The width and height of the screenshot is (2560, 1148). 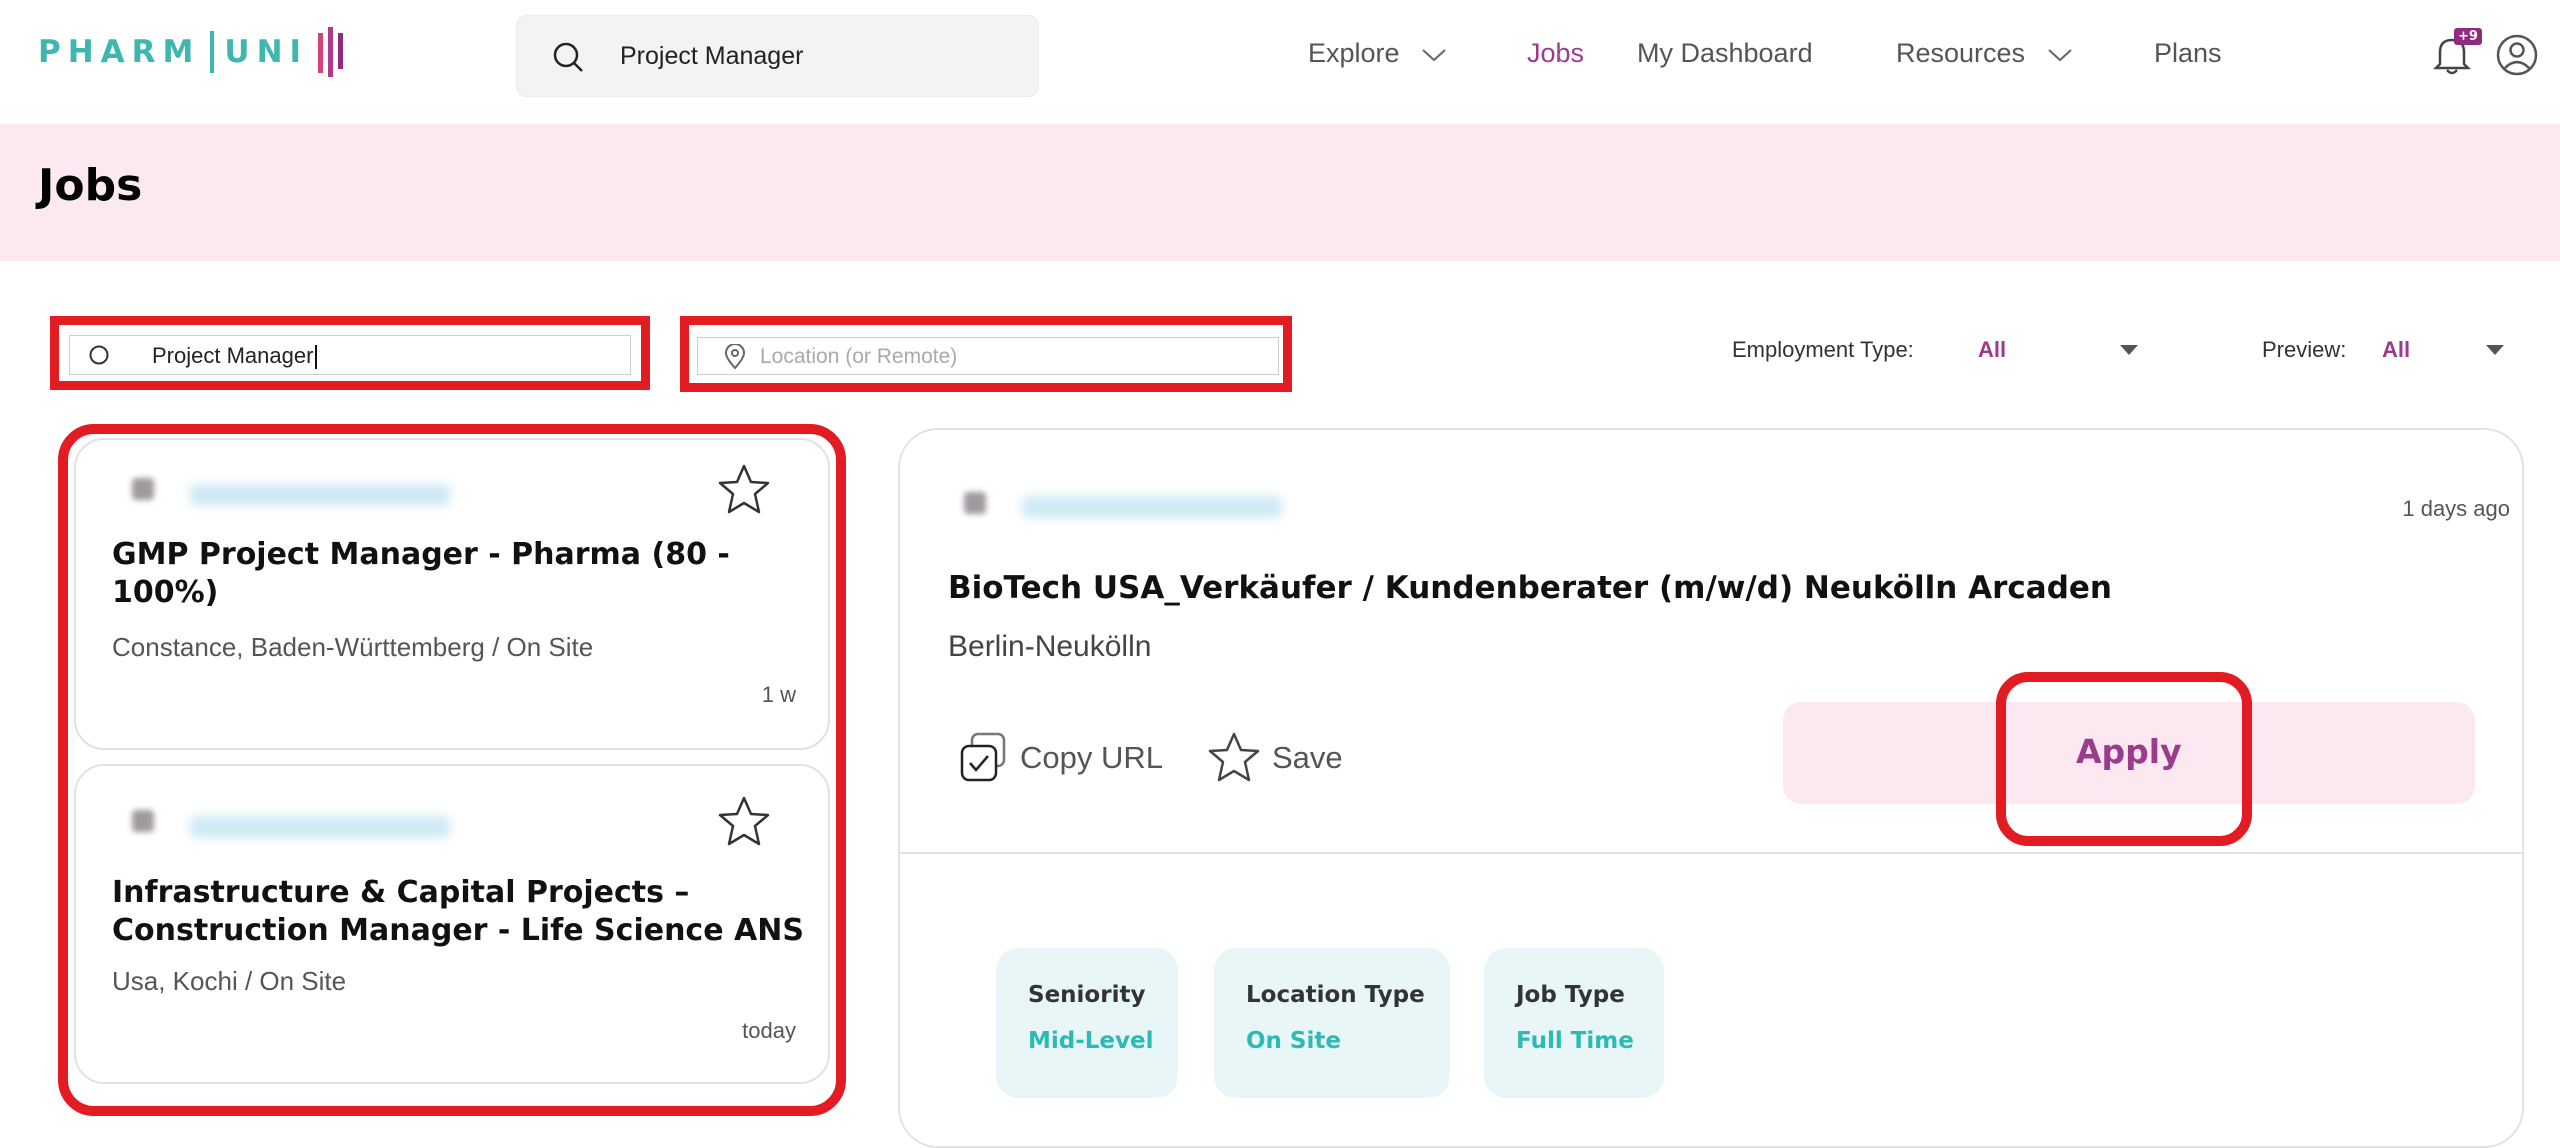 What do you see at coordinates (266, 52) in the screenshot?
I see `logo-text-right: UNI` at bounding box center [266, 52].